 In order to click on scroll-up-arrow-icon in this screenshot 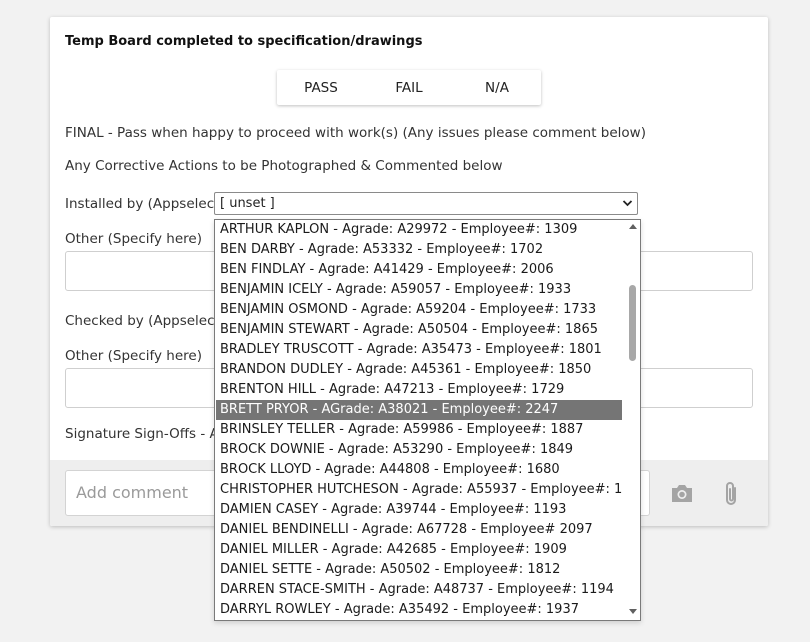, I will do `click(633, 226)`.